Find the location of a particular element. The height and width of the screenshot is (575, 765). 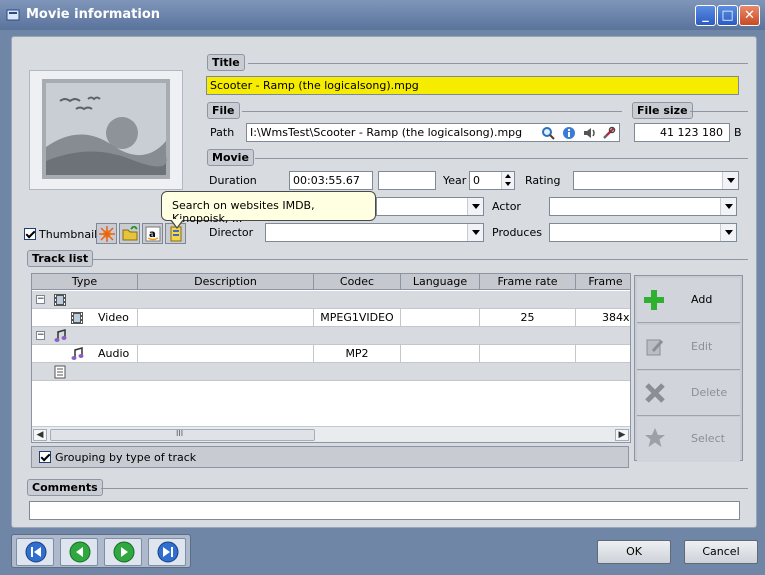

scroll-right-icon: ▶ is located at coordinates (622, 435).